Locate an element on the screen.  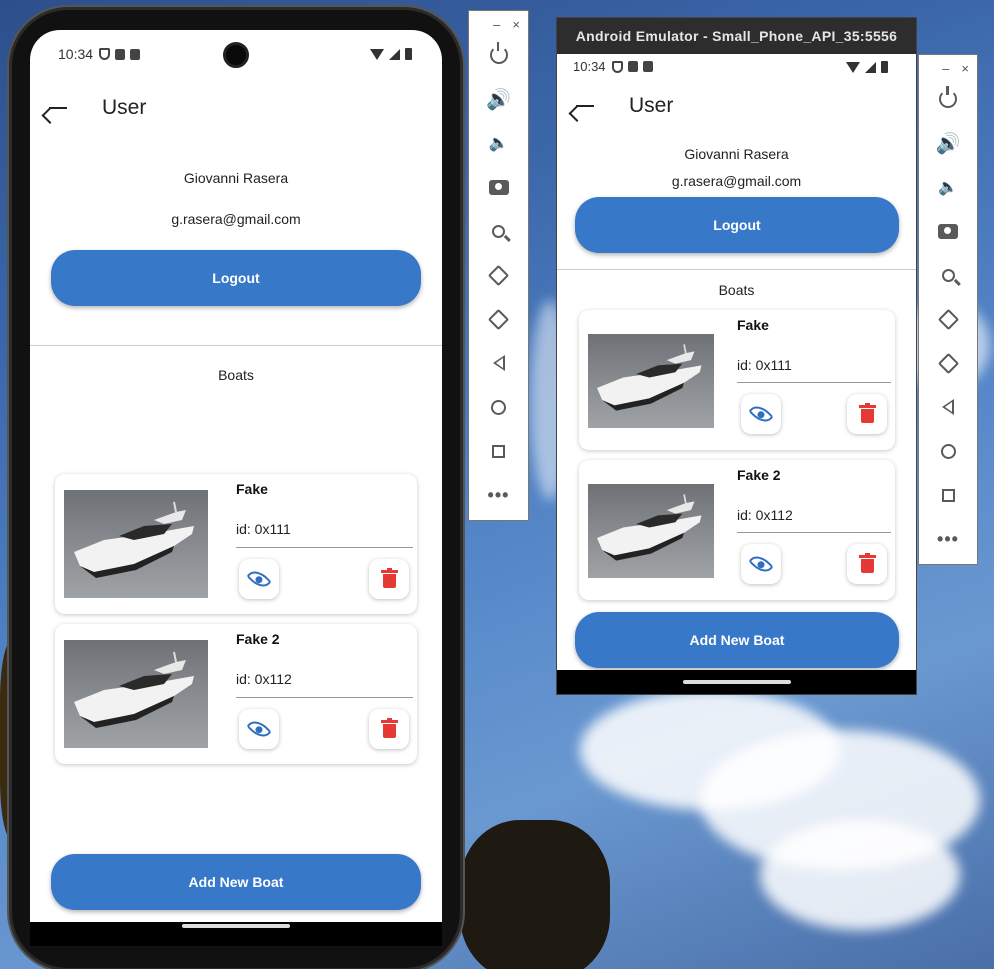
app-bar: User is located at coordinates (736, 106).